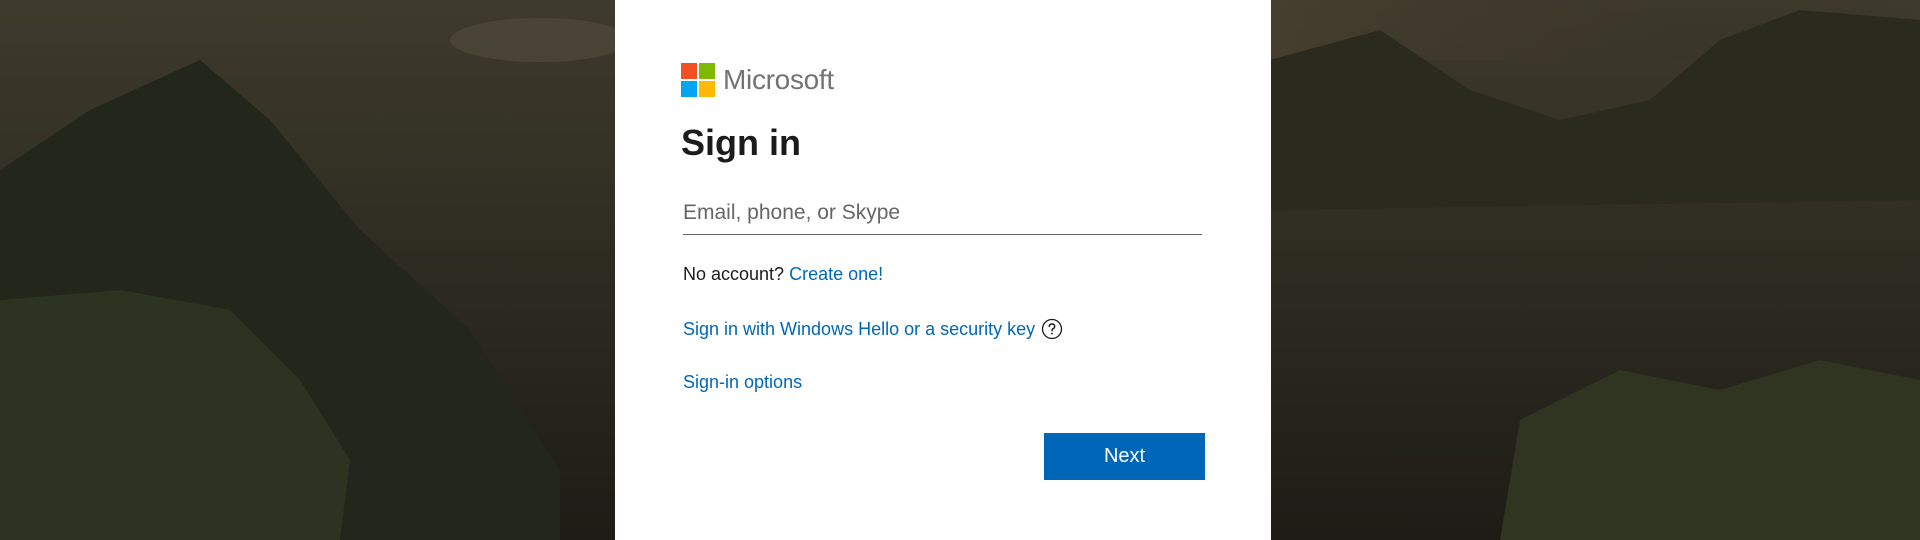 This screenshot has height=540, width=1920. I want to click on page-title: Sign in, so click(741, 142).